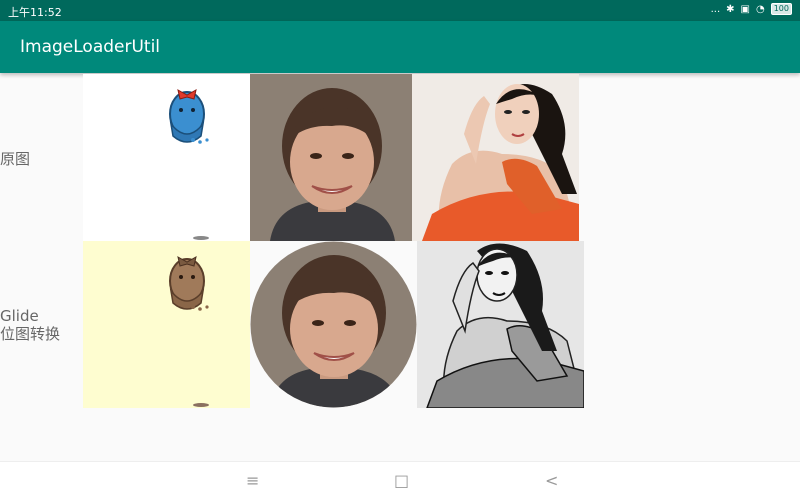  I want to click on image-original-cartoon, so click(166, 157).